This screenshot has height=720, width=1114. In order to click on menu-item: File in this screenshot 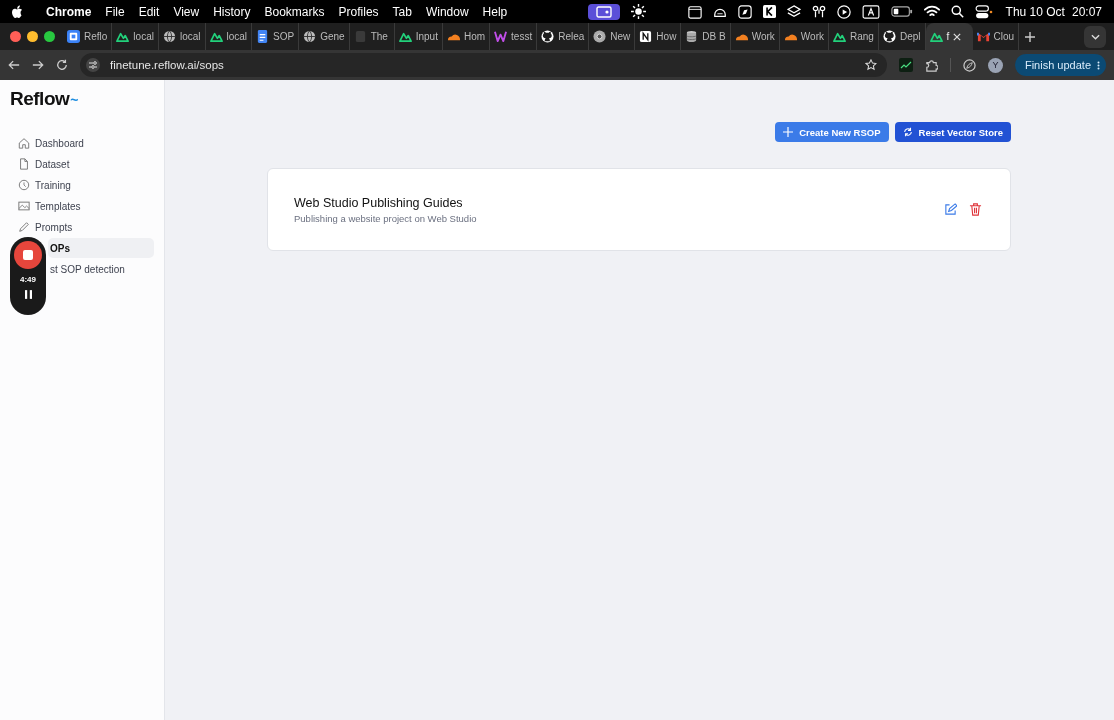, I will do `click(115, 11)`.